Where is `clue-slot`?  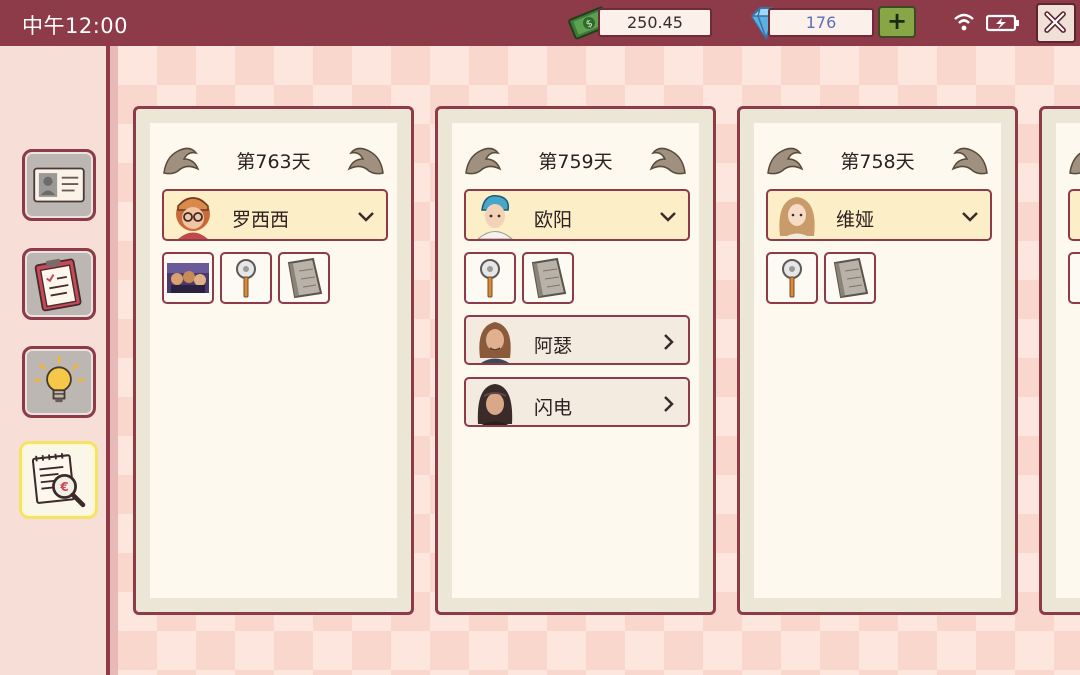 clue-slot is located at coordinates (1074, 278).